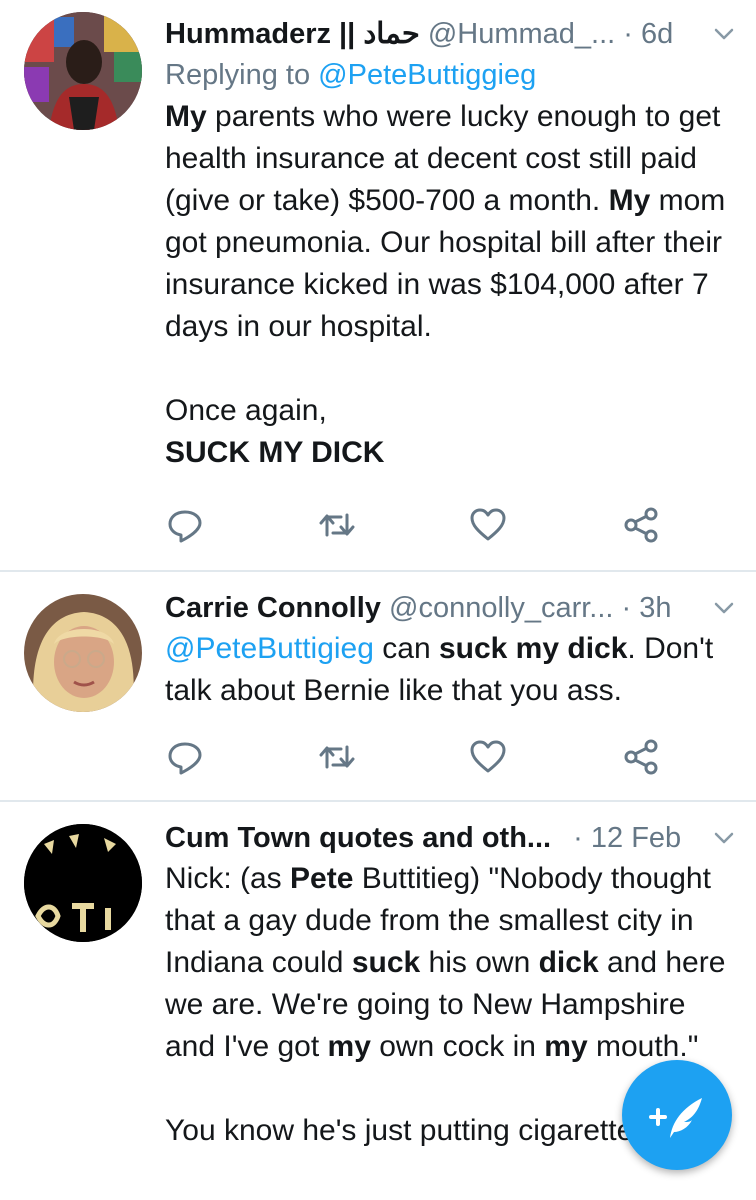 The height and width of the screenshot is (1200, 756). Describe the element at coordinates (675, 1118) in the screenshot. I see `compose-tweet-icon` at that location.